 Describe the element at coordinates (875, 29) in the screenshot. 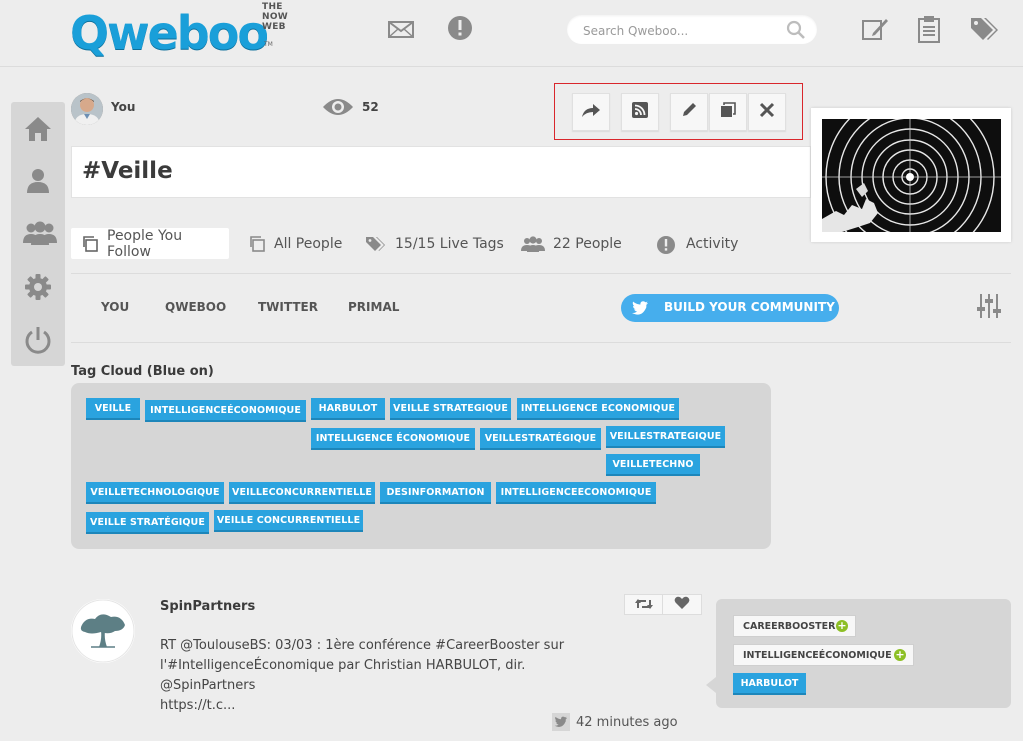

I see `compose-icon` at that location.